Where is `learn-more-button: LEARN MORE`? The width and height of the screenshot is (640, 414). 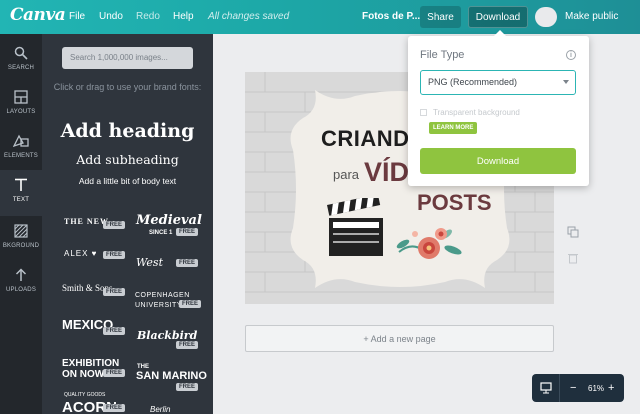 learn-more-button: LEARN MORE is located at coordinates (453, 128).